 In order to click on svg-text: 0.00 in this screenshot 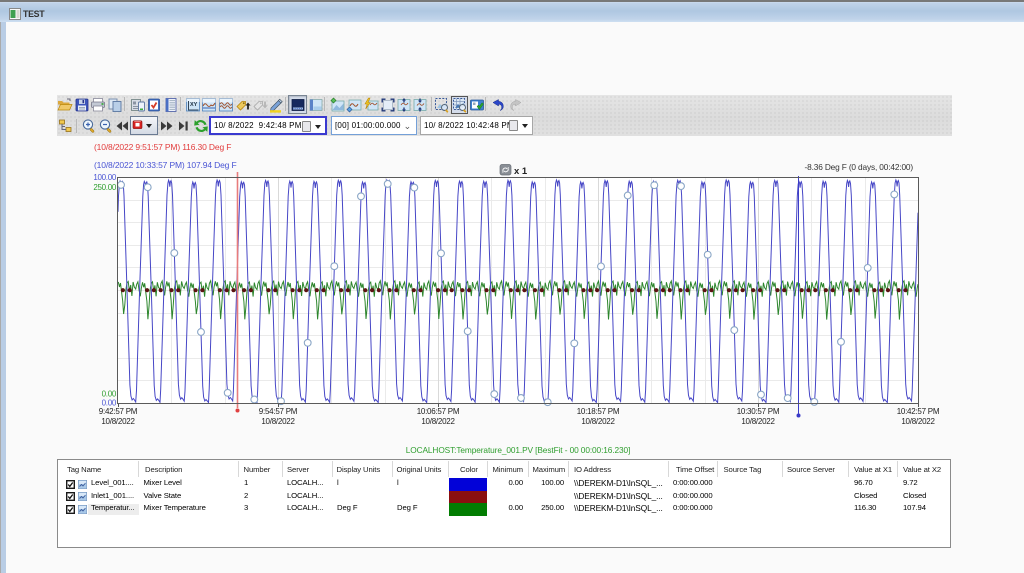, I will do `click(109, 394)`.